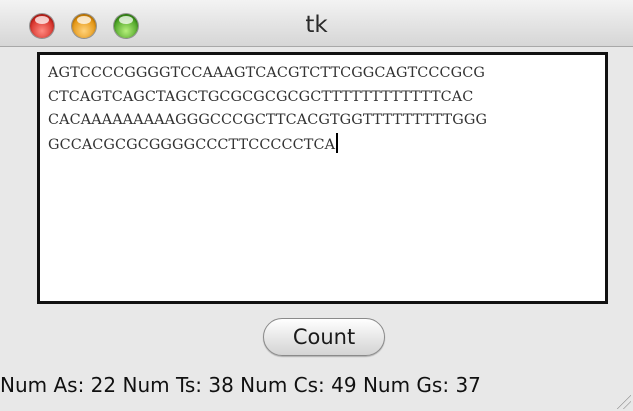 The width and height of the screenshot is (633, 411). Describe the element at coordinates (261, 96) in the screenshot. I see `sequence-line: CTCAGTCAGCTAGCTGCGCGCGCGCTTTTTTTTTTTTCAC` at that location.